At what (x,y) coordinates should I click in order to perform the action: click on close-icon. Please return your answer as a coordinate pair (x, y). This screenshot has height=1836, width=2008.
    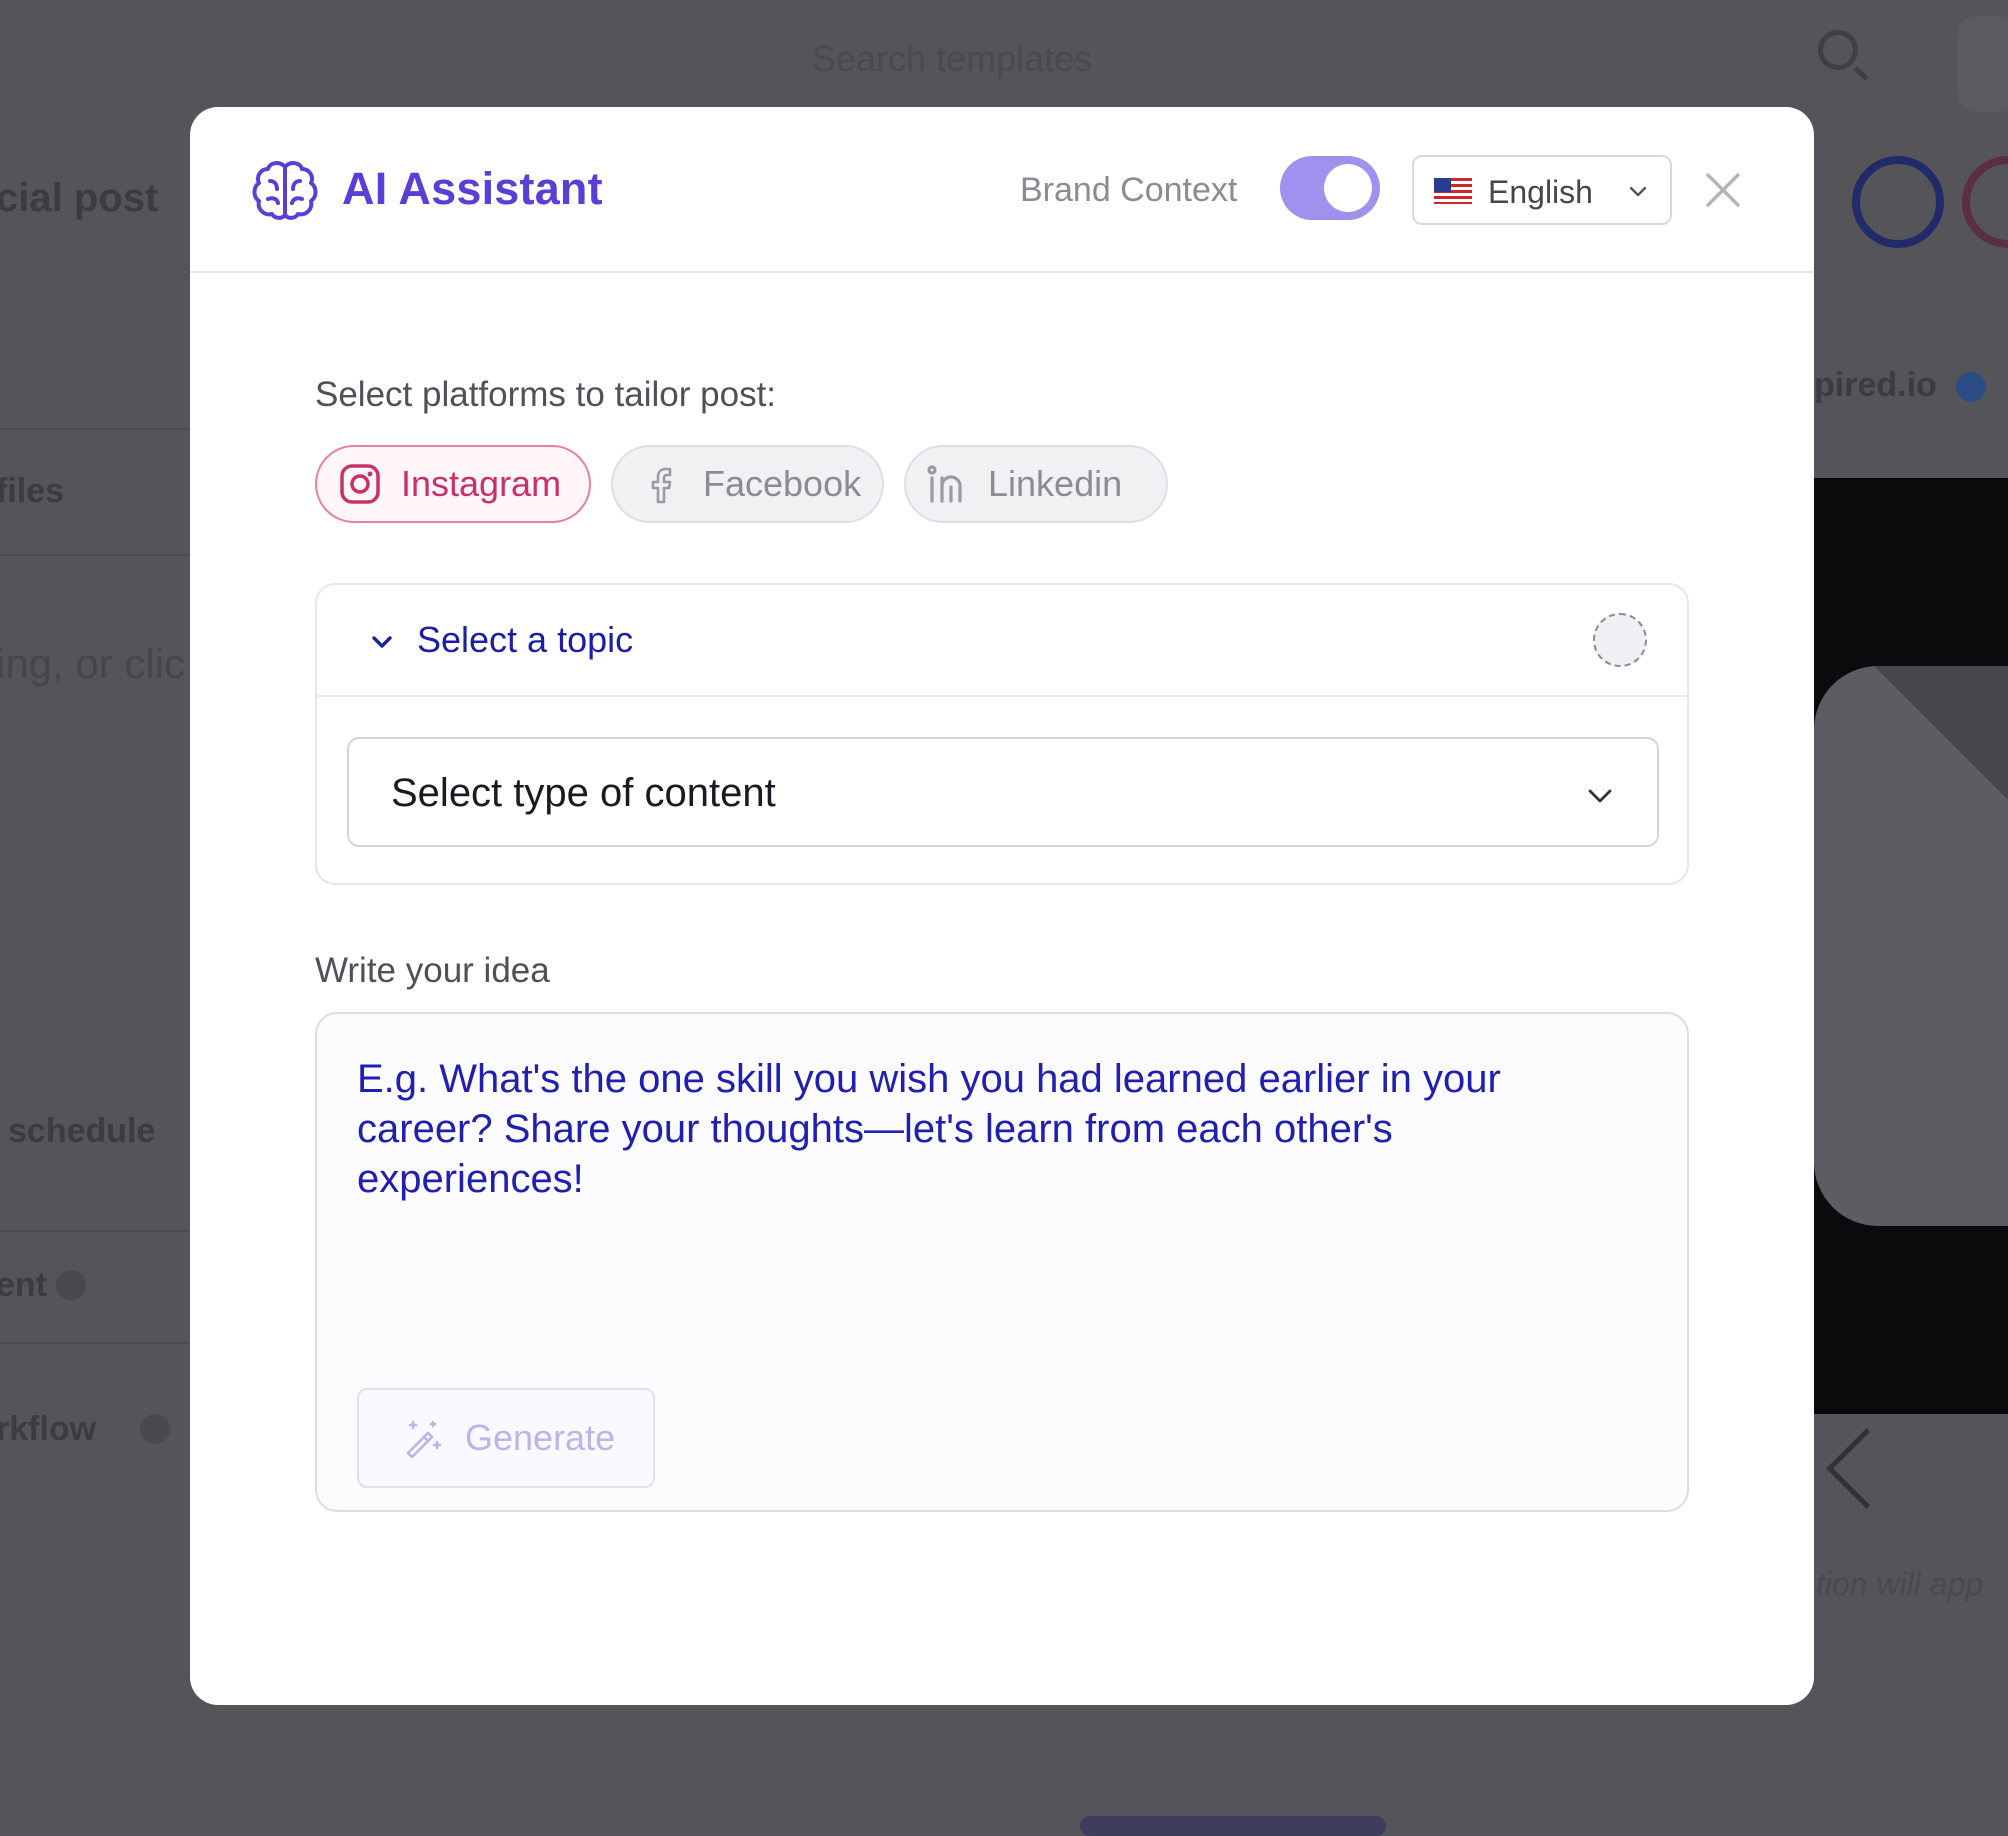
    Looking at the image, I should click on (1723, 190).